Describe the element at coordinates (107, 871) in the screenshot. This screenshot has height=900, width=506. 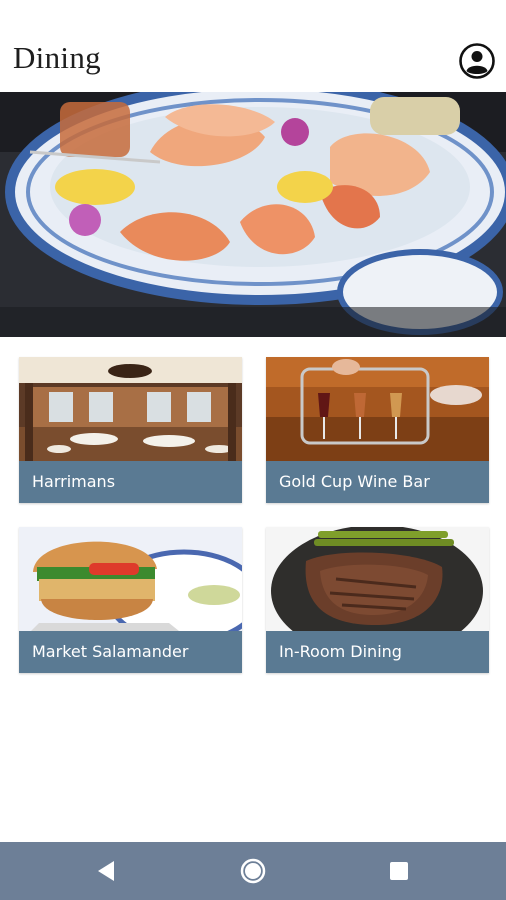
I see `back-triangle-icon` at that location.